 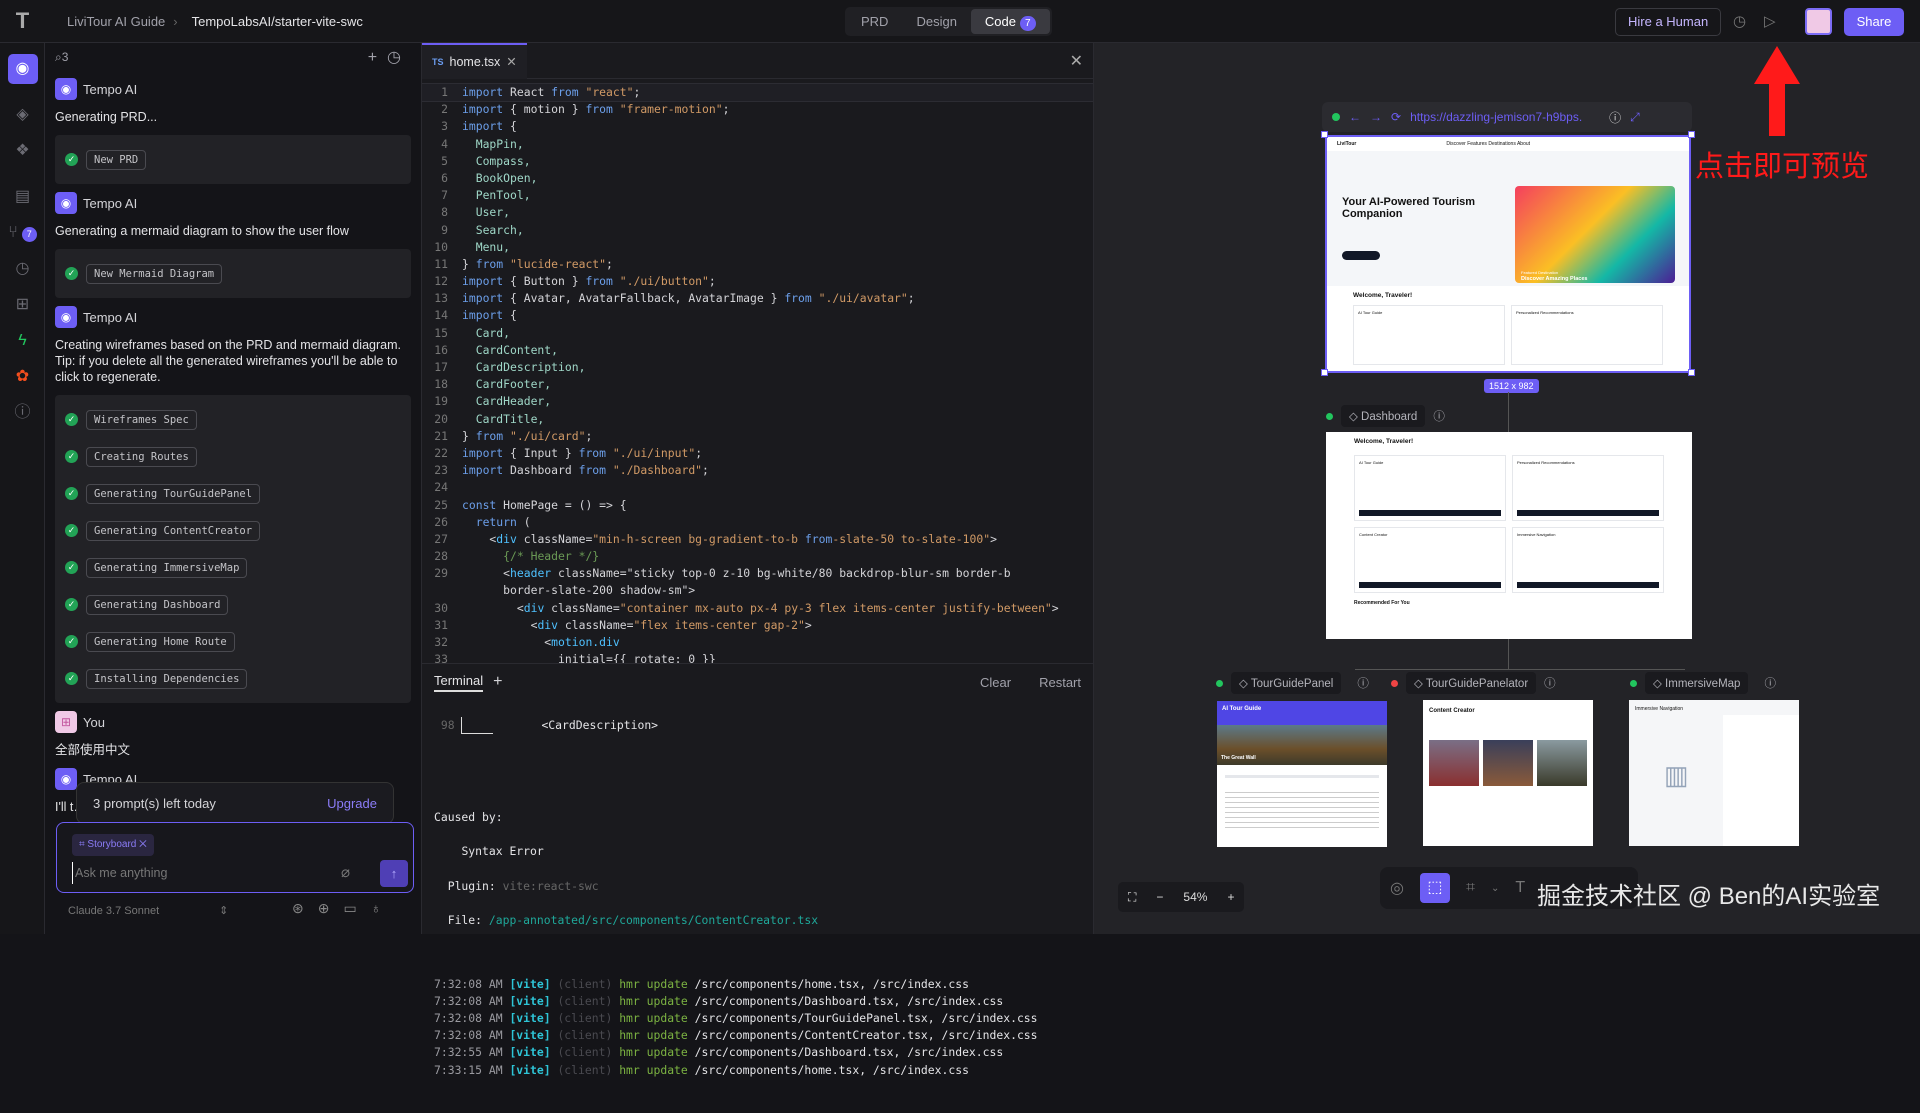 What do you see at coordinates (1471, 683) in the screenshot?
I see `frame-name: ◇ TourGuidePanelator` at bounding box center [1471, 683].